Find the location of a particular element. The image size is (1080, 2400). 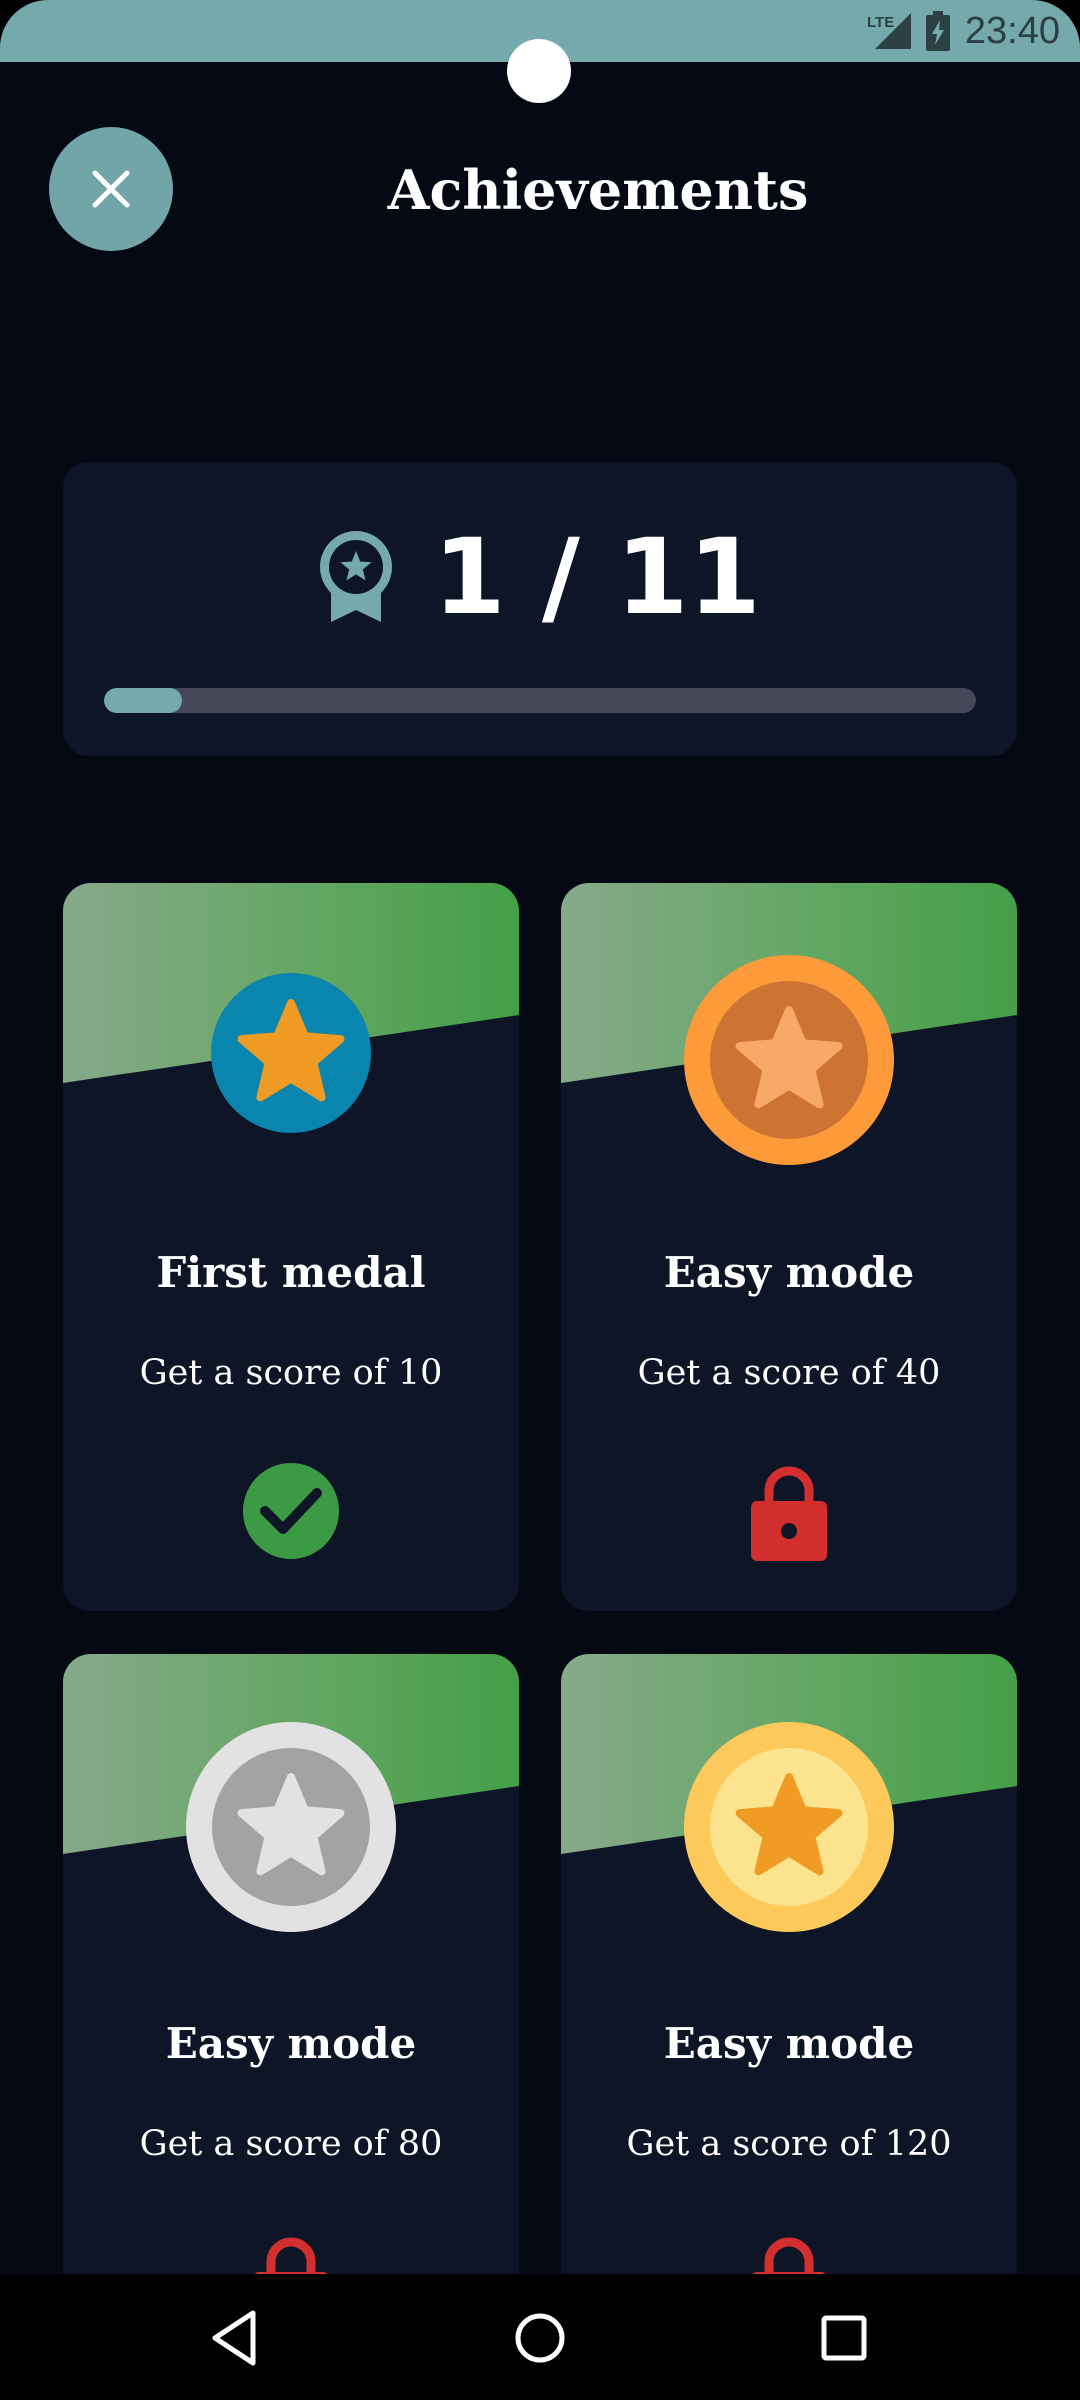

progress-count: 1 / 11 is located at coordinates (597, 577).